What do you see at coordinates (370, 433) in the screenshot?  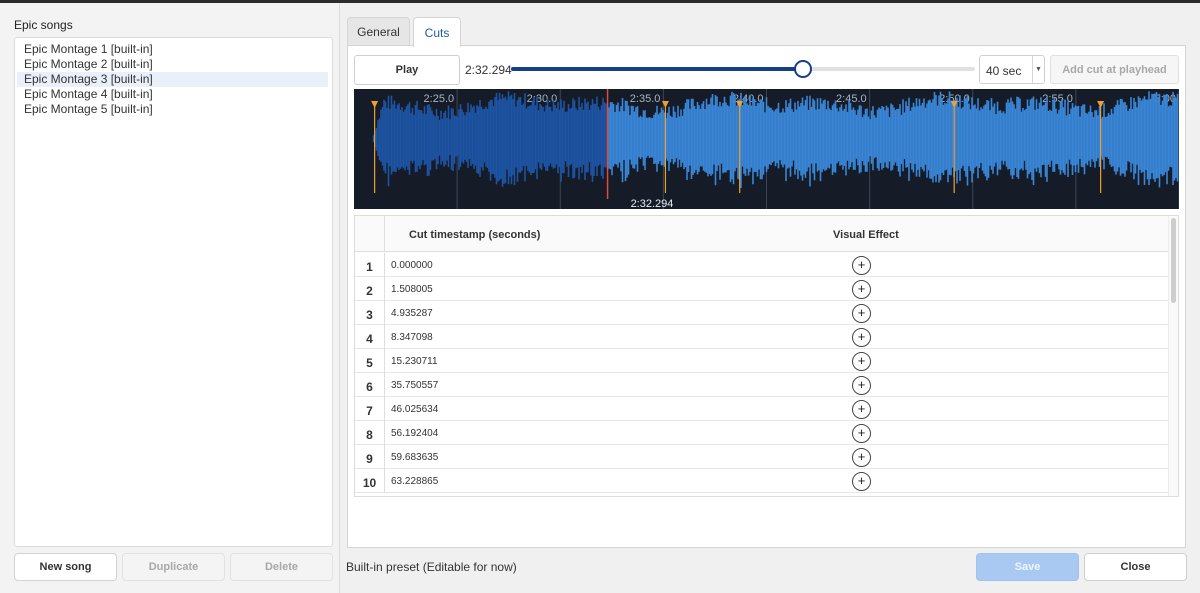 I see `row-number: 8` at bounding box center [370, 433].